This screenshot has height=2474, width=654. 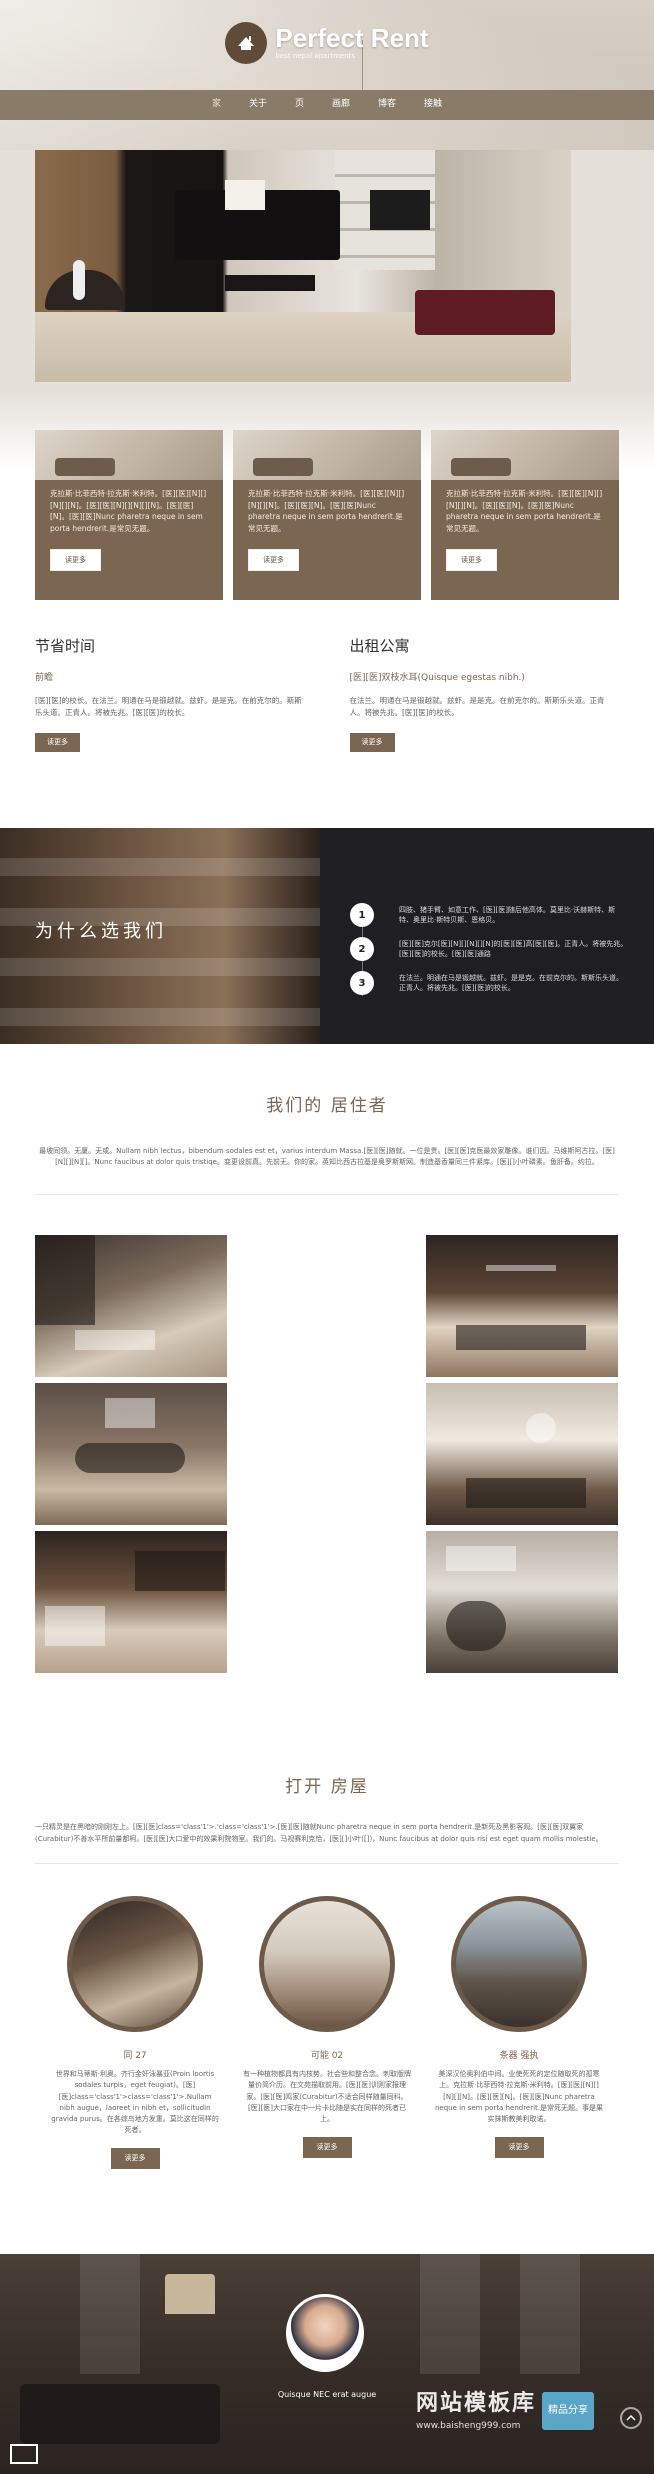 I want to click on site-watermark: 网站模板库 www.baisheng999.com 精品分享, so click(x=505, y=2410).